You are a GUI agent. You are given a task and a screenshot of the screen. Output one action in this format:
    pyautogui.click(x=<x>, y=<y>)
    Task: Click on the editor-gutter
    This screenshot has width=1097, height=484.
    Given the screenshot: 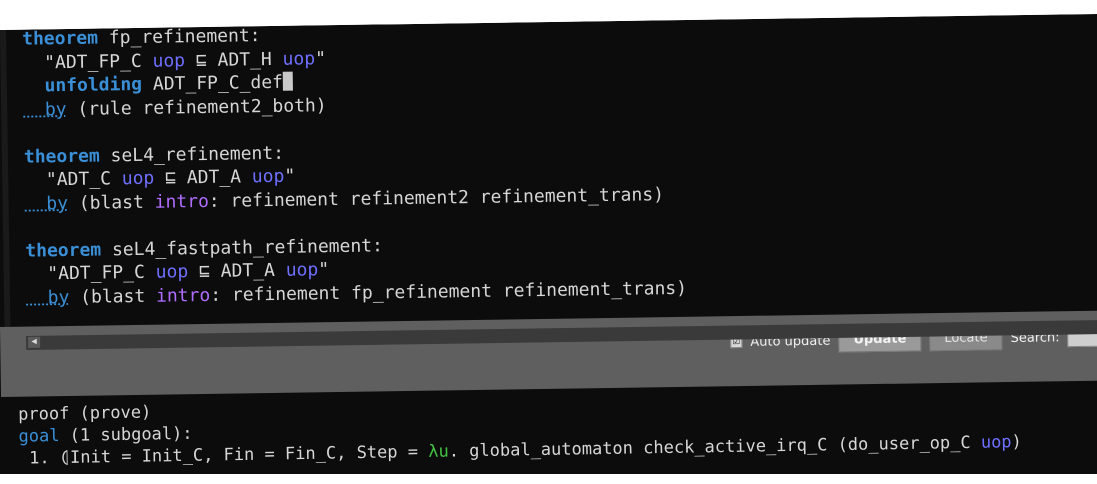 What is the action you would take?
    pyautogui.click(x=5, y=177)
    